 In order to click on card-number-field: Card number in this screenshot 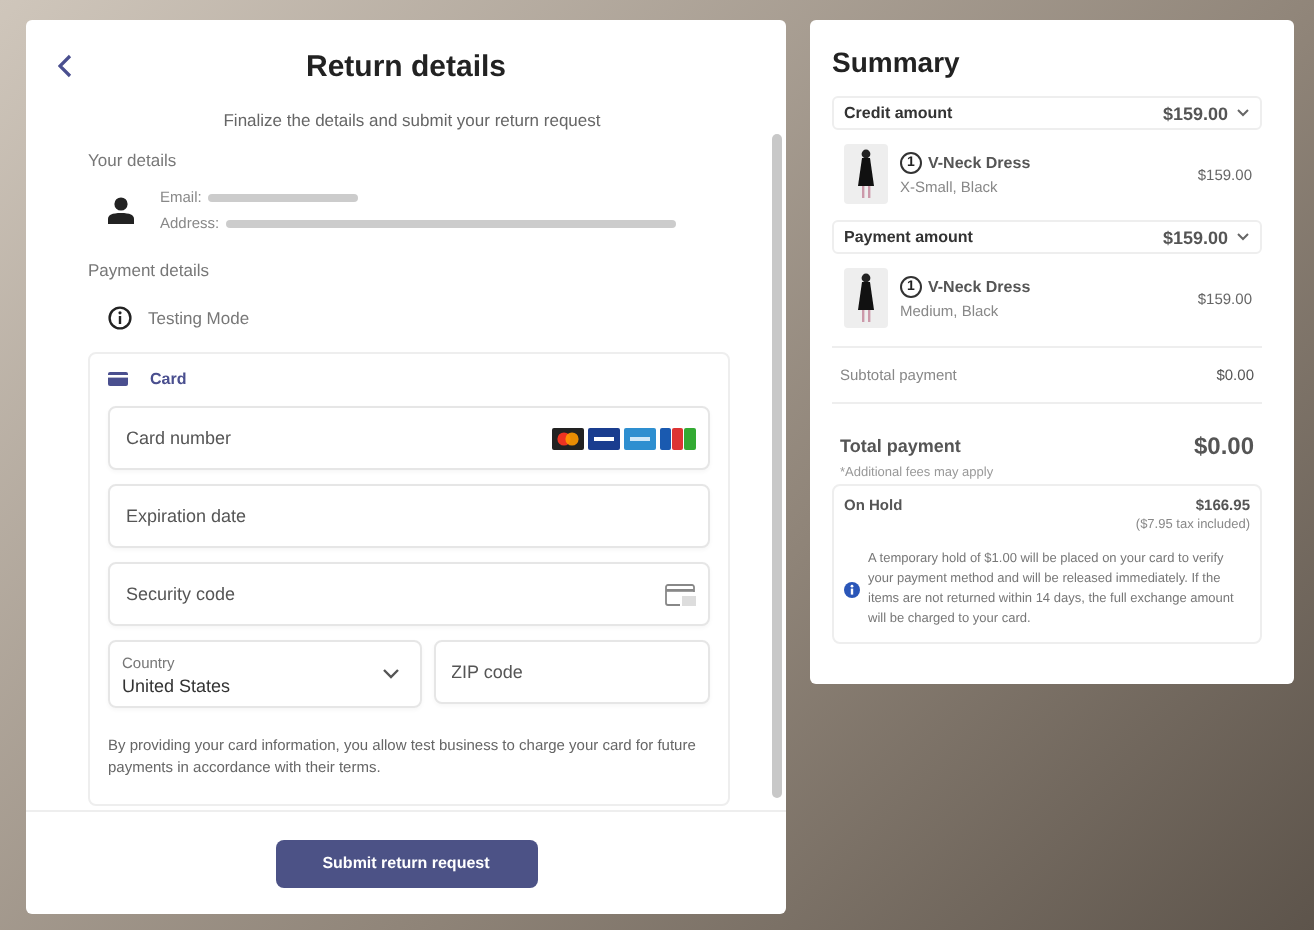, I will do `click(409, 438)`.